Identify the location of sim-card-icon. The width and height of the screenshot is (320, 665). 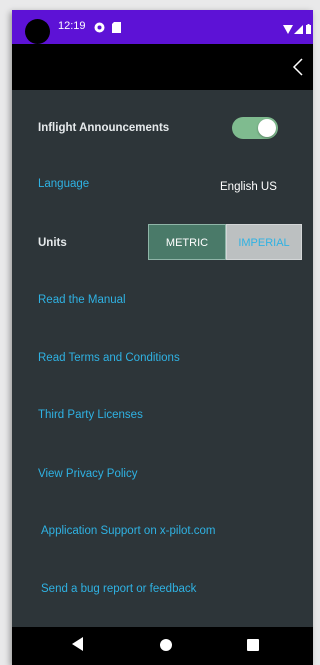
(116, 29).